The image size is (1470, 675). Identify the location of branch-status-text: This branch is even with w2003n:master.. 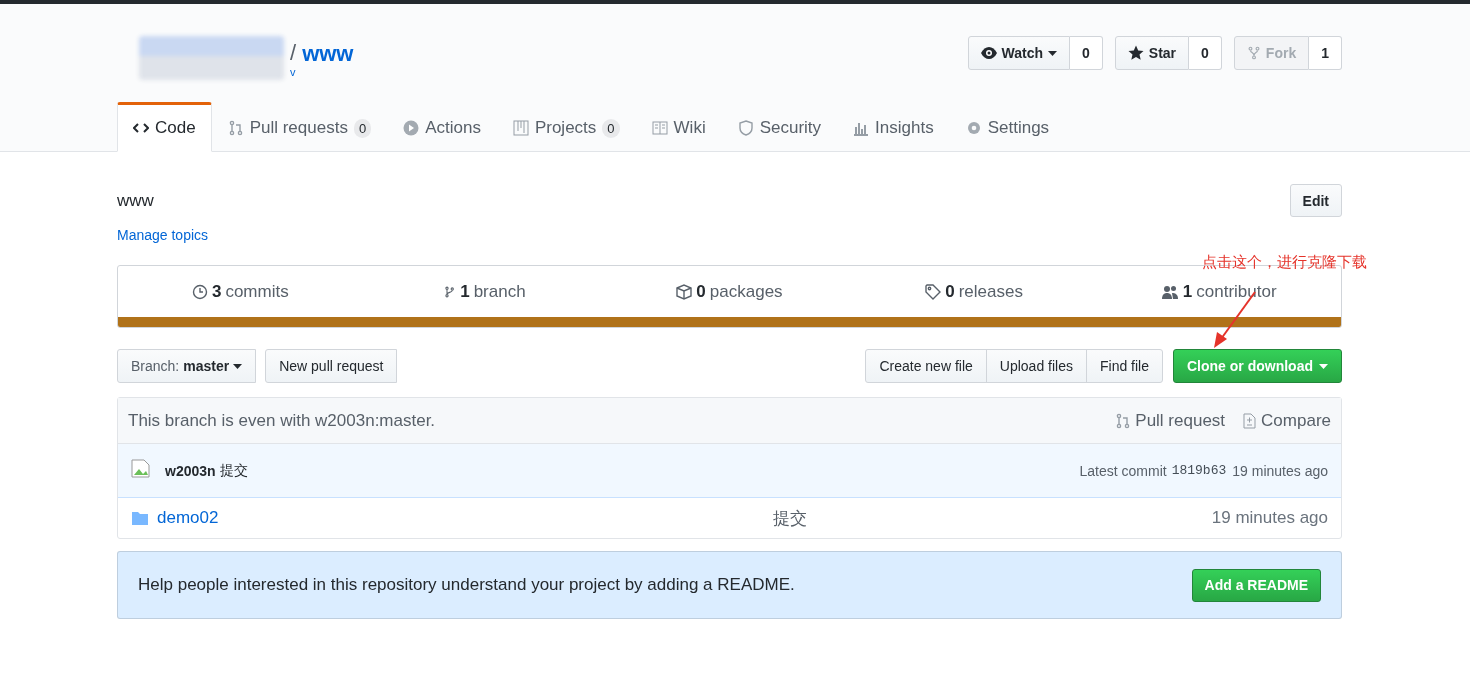
(282, 420).